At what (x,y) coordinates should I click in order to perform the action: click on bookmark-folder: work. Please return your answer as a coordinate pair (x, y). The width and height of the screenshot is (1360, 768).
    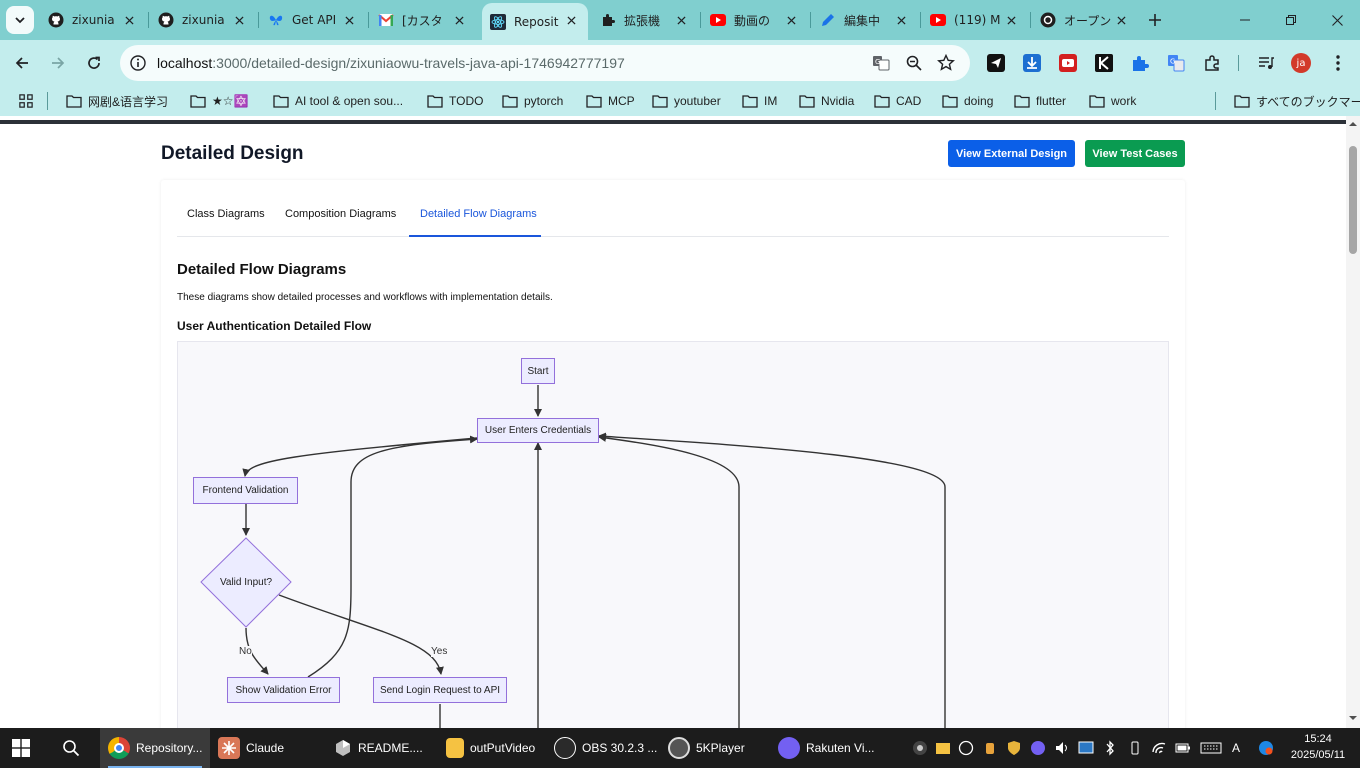
    Looking at the image, I should click on (1112, 101).